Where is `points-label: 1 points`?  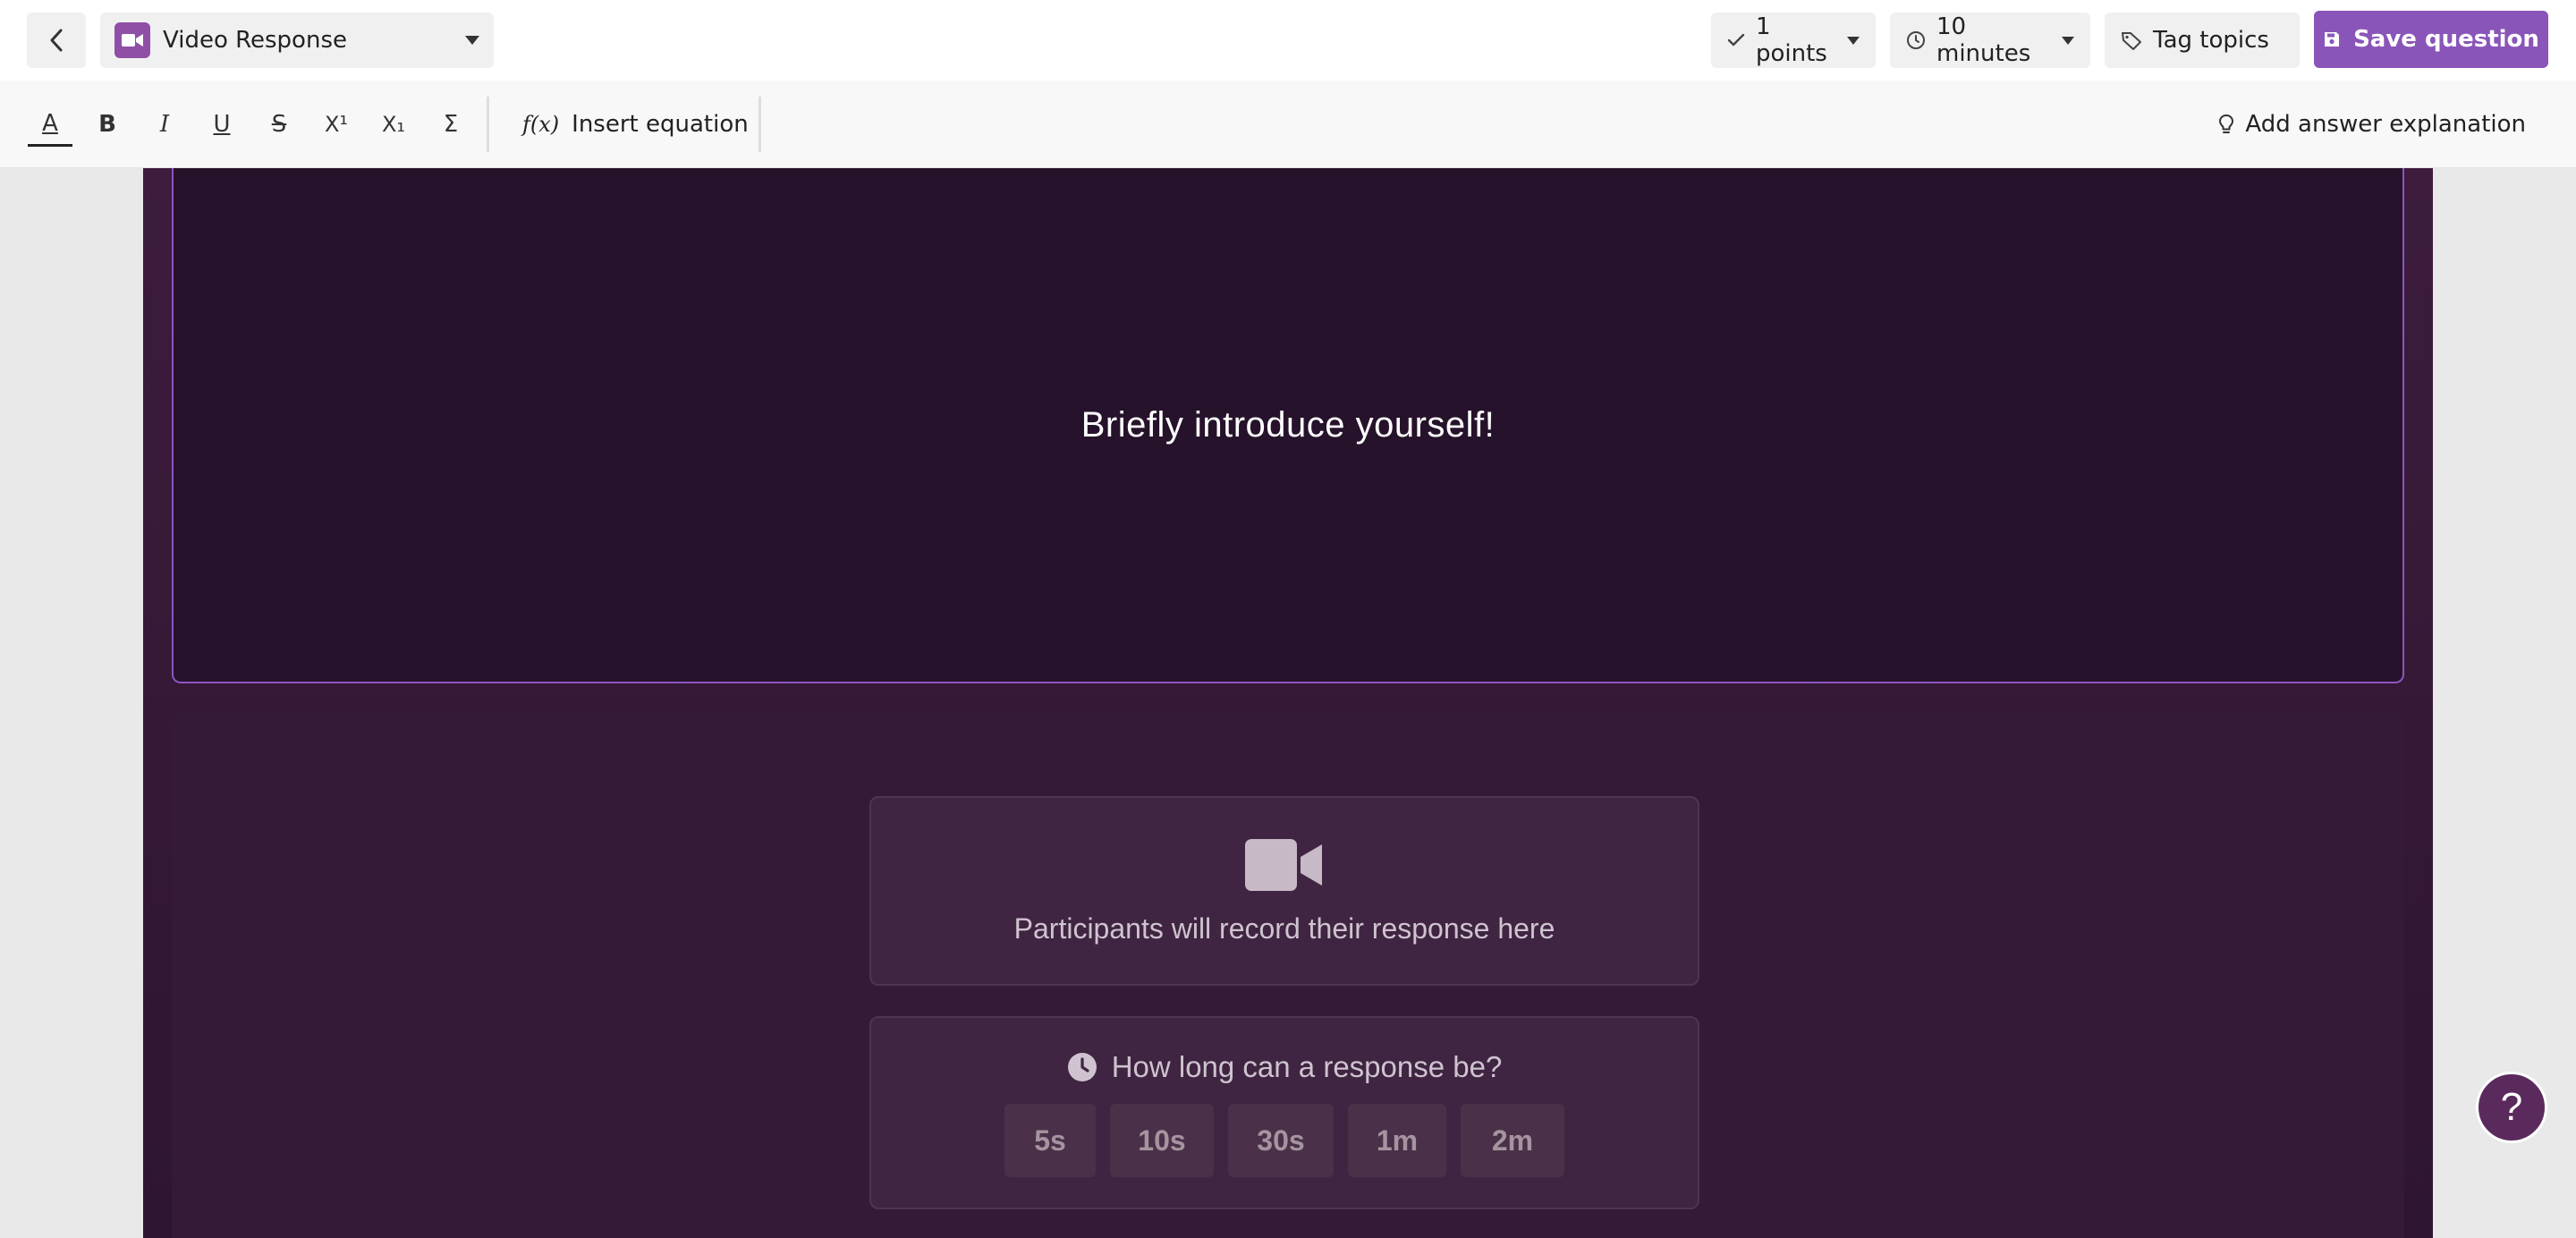 points-label: 1 points is located at coordinates (1791, 40).